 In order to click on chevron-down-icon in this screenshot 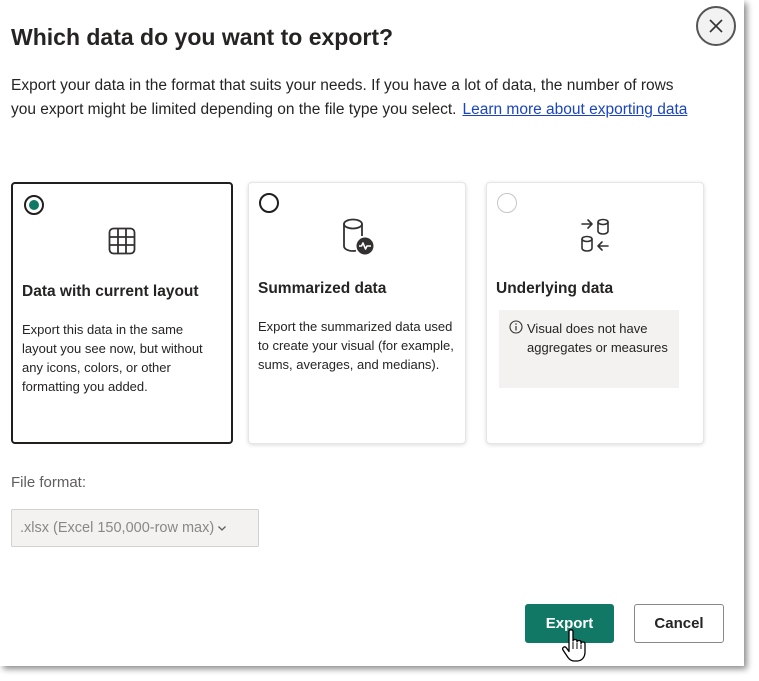, I will do `click(222, 528)`.